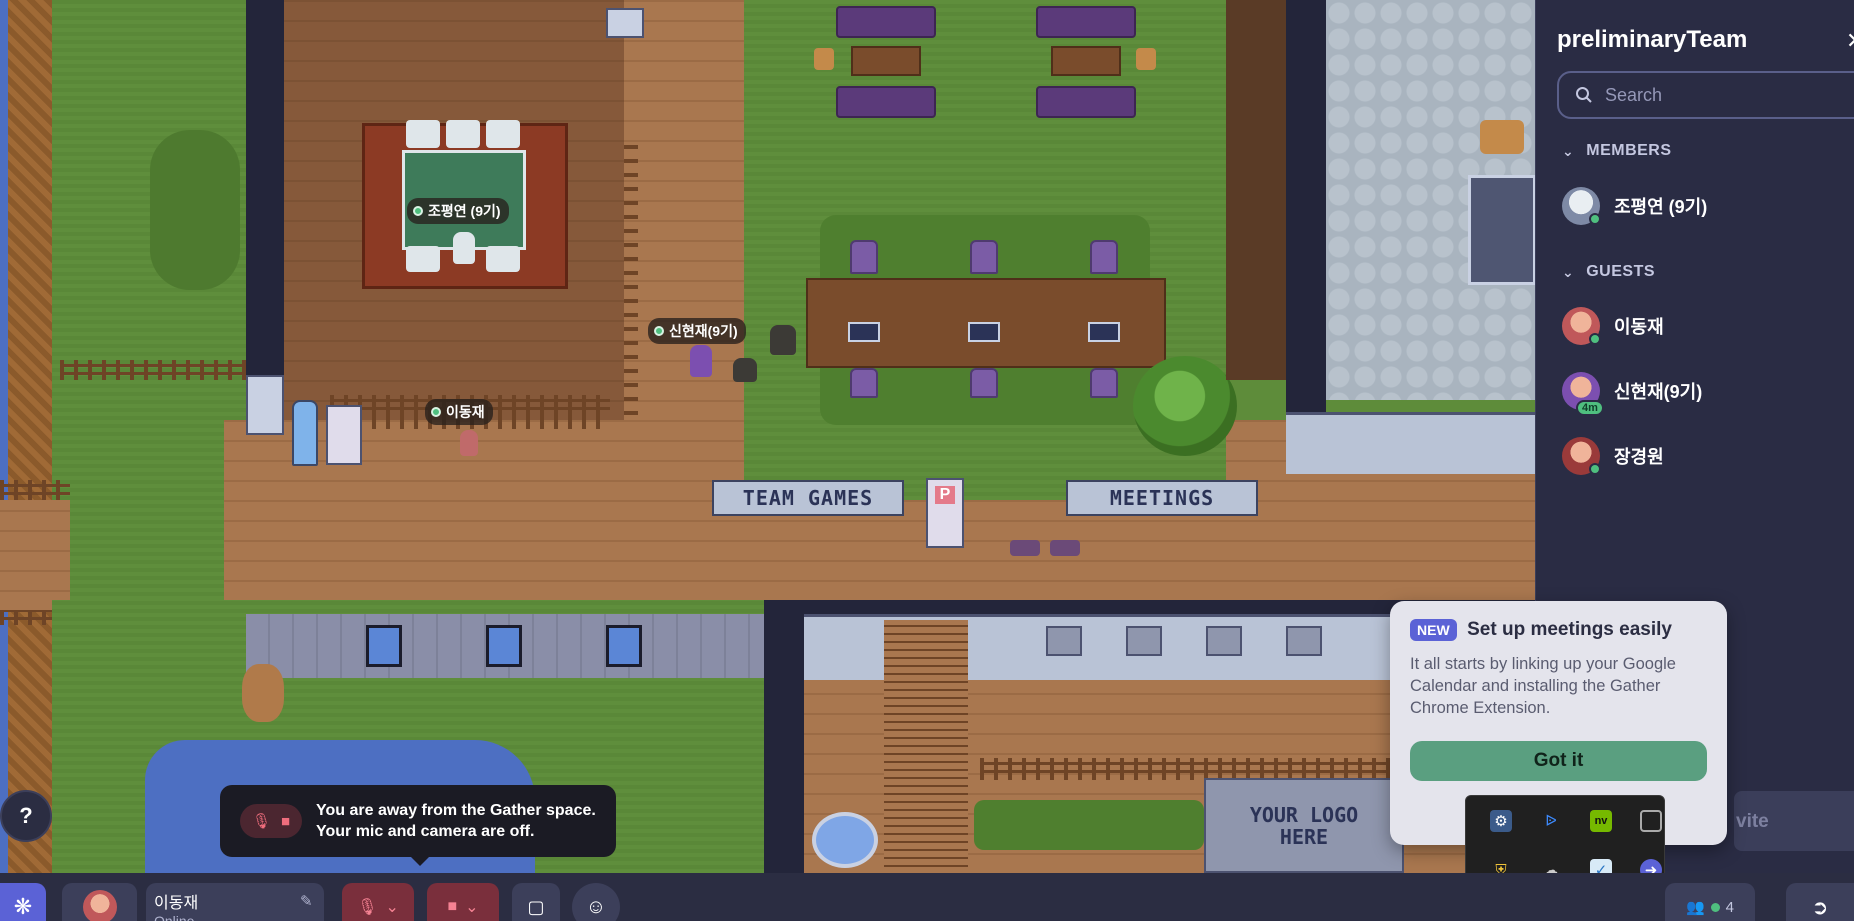  Describe the element at coordinates (263, 693) in the screenshot. I see `rock` at that location.